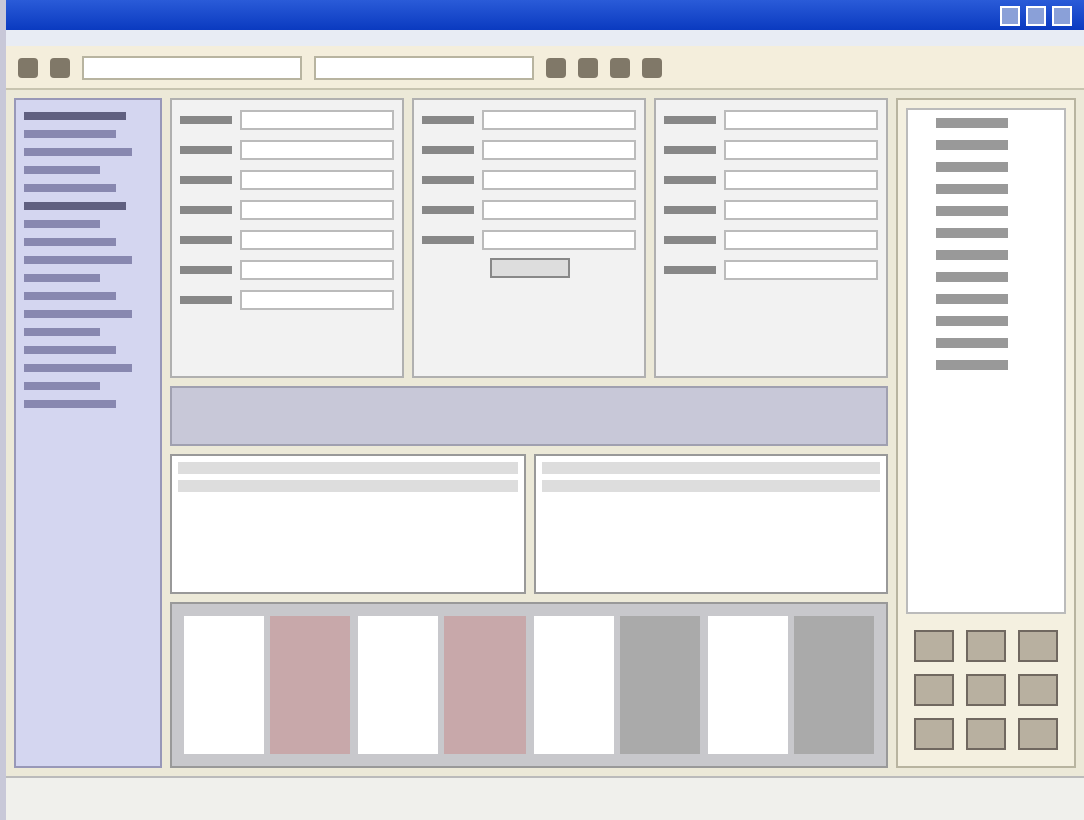  Describe the element at coordinates (1036, 15) in the screenshot. I see `maximize-icon` at that location.